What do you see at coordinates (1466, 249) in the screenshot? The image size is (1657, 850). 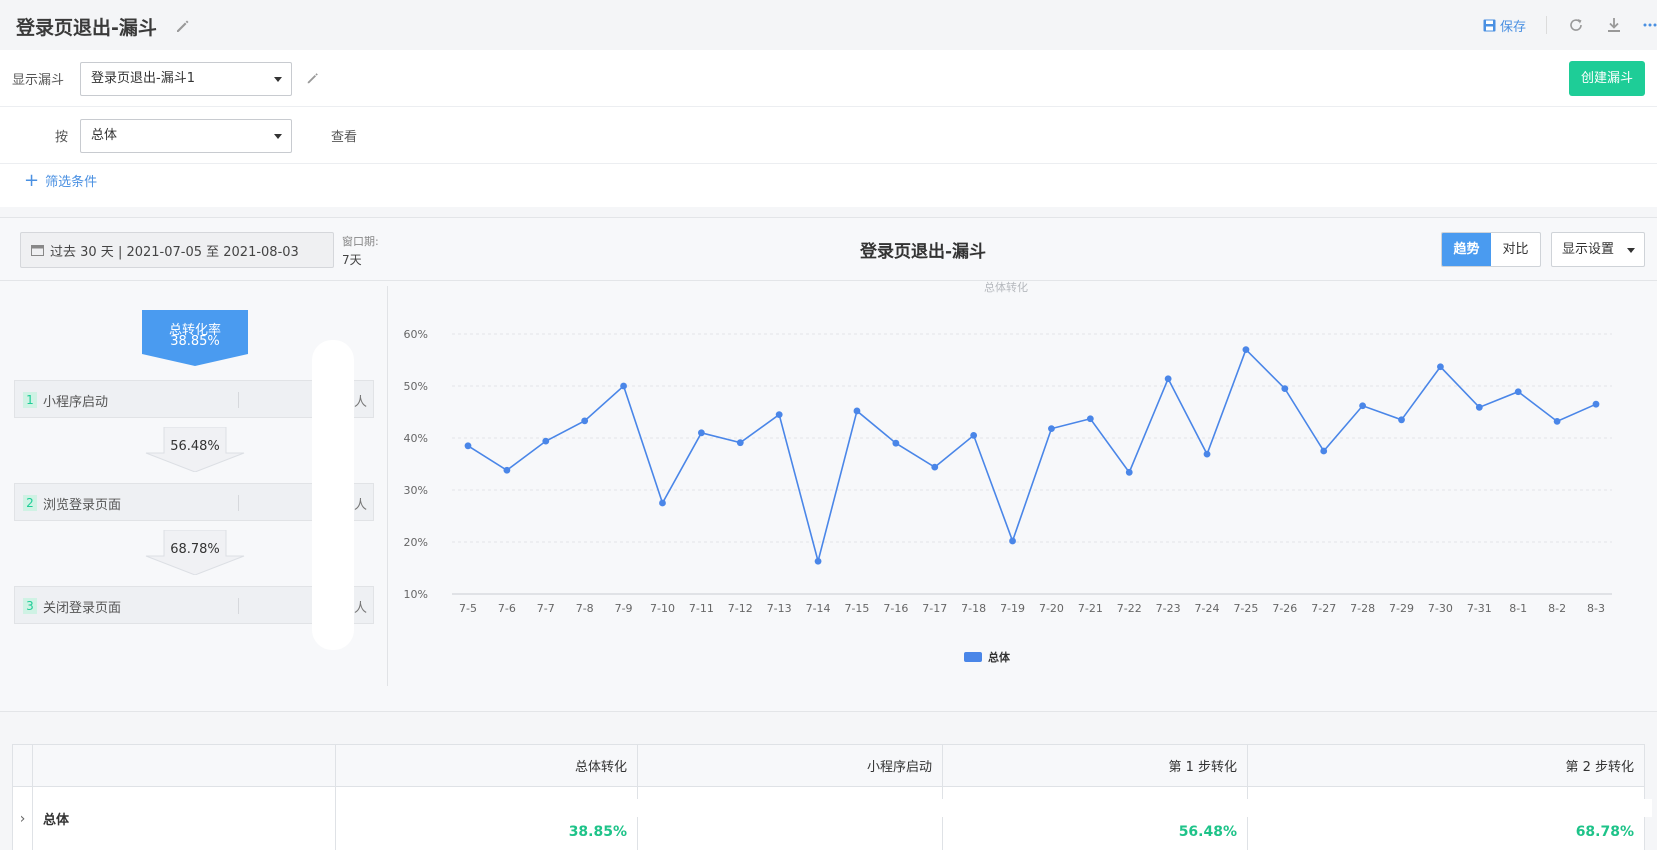 I see `trend-tab: 趋势` at bounding box center [1466, 249].